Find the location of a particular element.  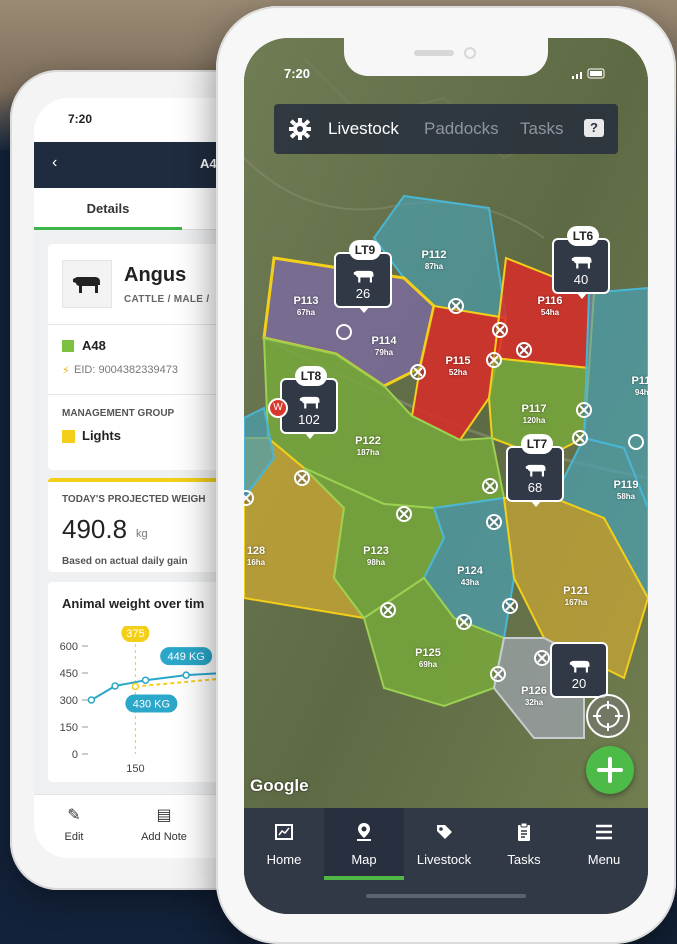

tab-details-label: Details is located at coordinates (108, 208).